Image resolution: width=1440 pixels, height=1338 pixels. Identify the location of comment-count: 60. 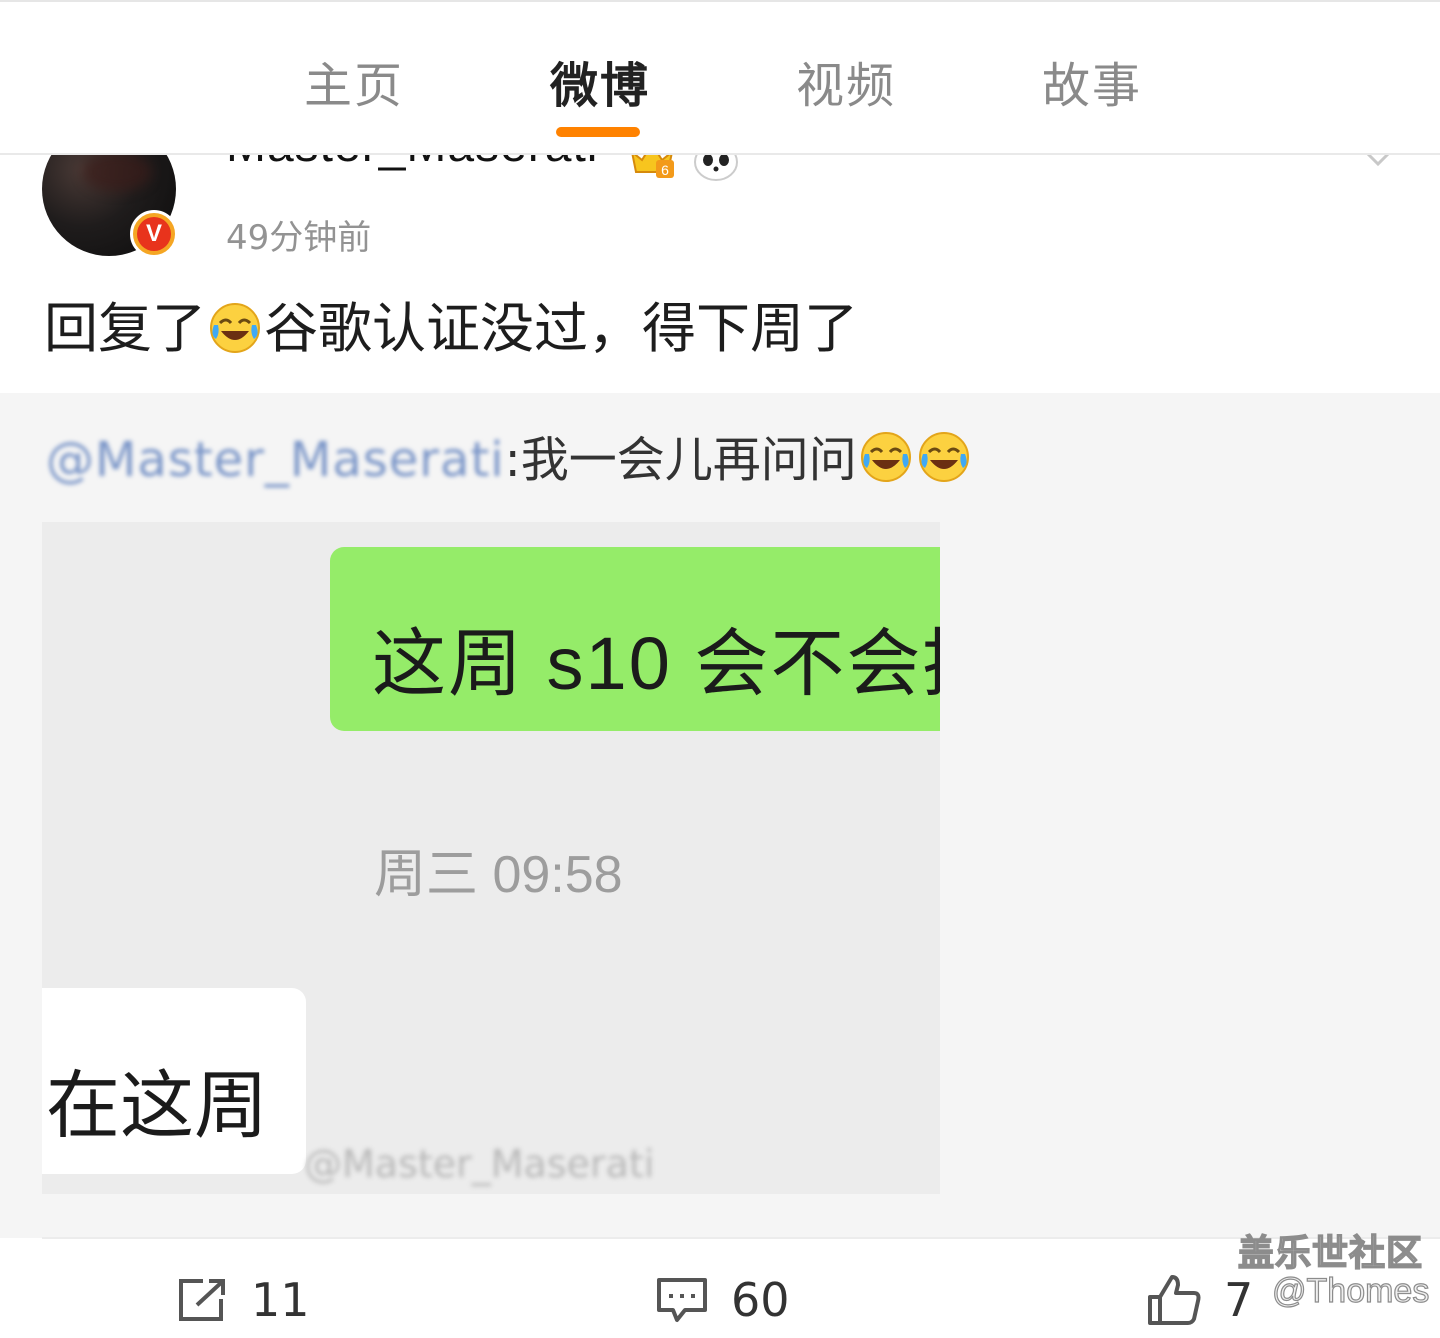
(760, 1300).